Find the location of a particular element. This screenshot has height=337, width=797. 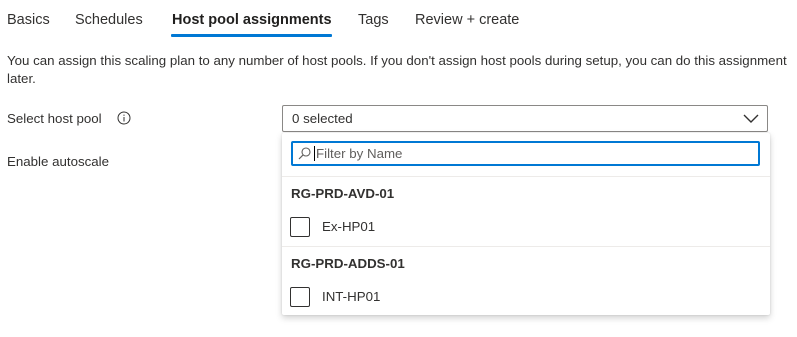

option-label: Ex-HP01 is located at coordinates (349, 226).